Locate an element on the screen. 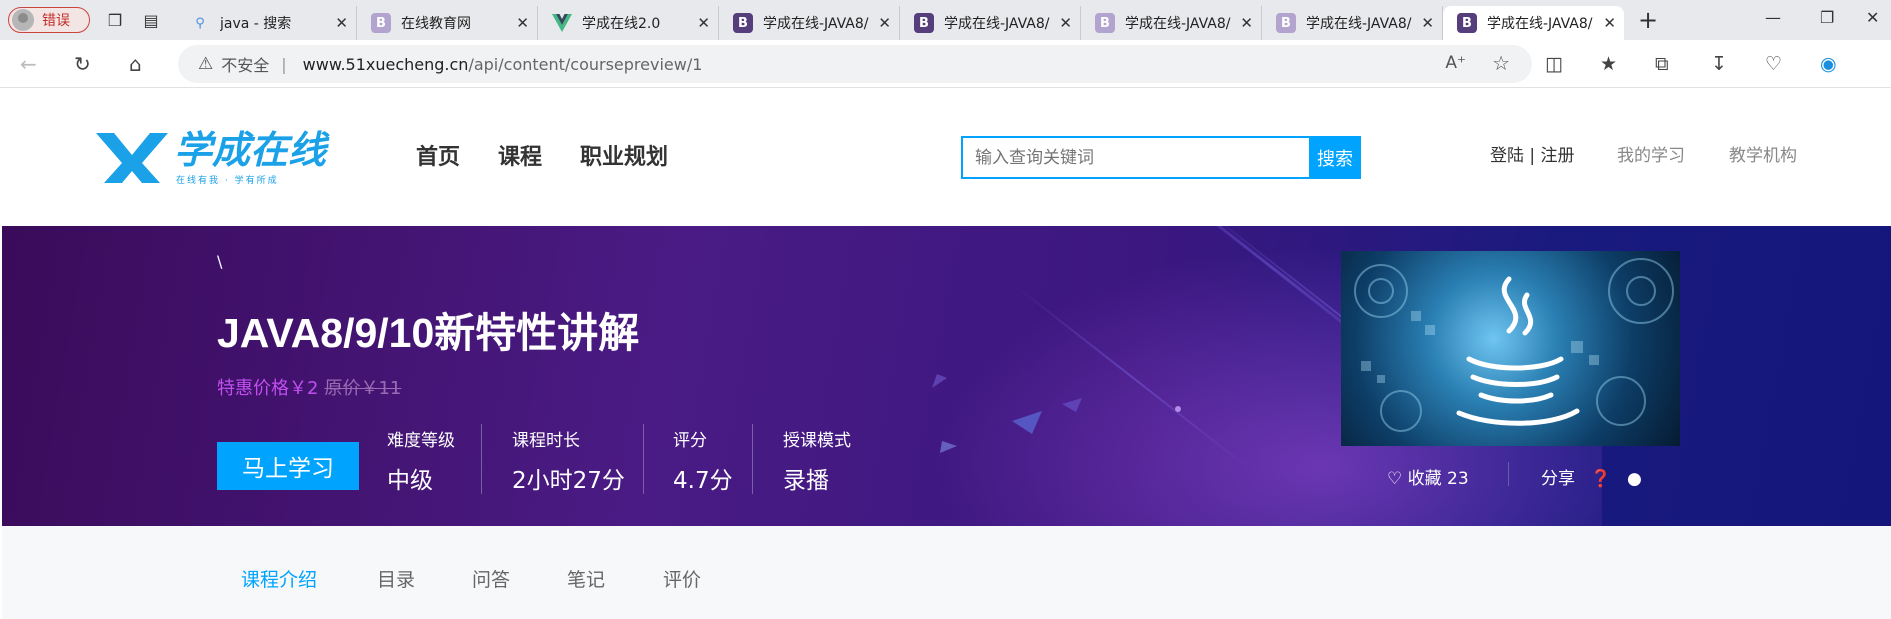 The width and height of the screenshot is (1891, 619). qq-icon: ● is located at coordinates (1634, 479).